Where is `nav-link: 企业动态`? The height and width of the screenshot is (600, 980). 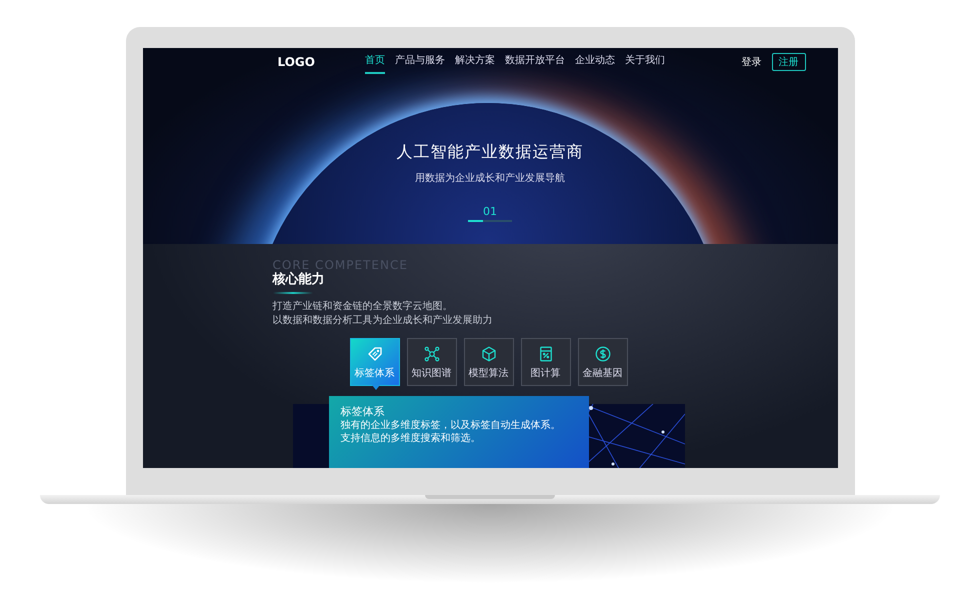 nav-link: 企业动态 is located at coordinates (594, 62).